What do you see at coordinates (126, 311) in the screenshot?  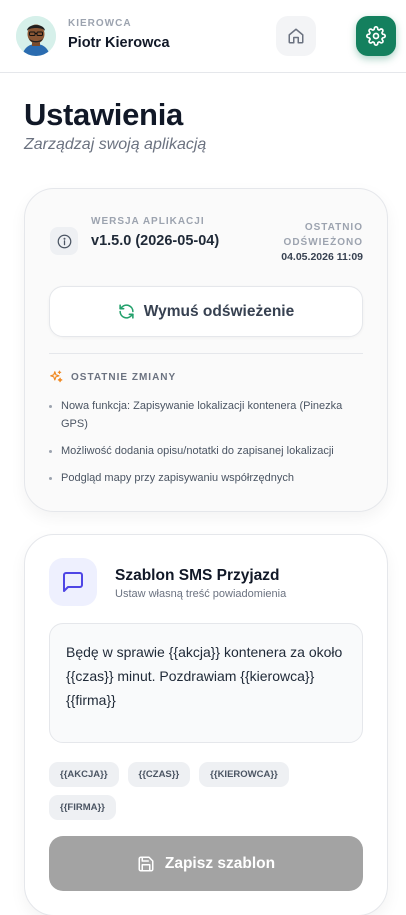 I see `refresh-icon` at bounding box center [126, 311].